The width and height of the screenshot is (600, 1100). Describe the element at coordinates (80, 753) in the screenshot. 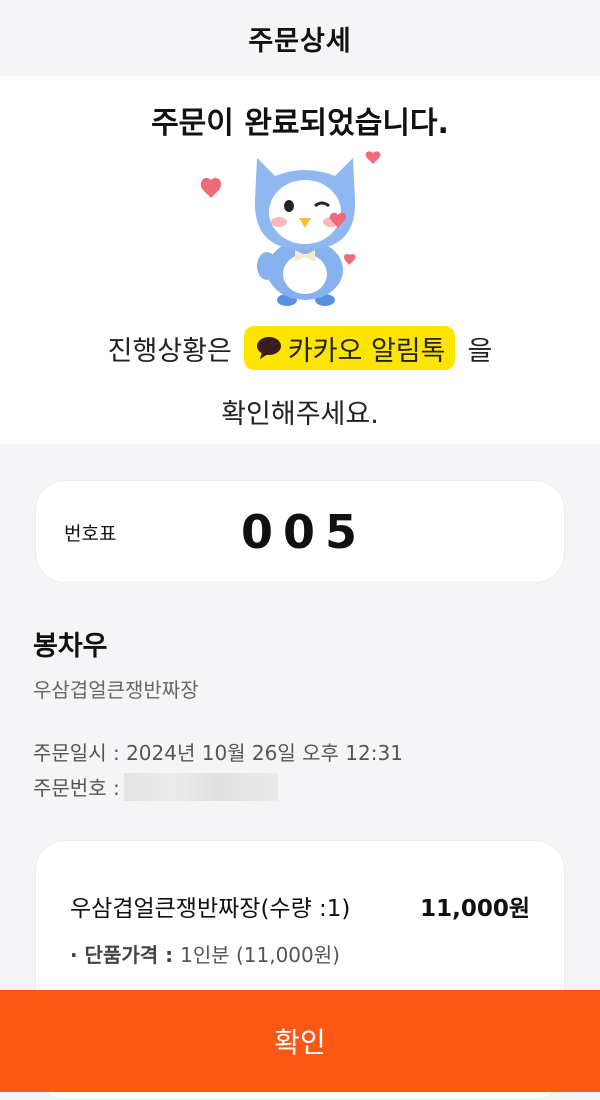

I see `order-datetime-label: 주문일시 :` at that location.